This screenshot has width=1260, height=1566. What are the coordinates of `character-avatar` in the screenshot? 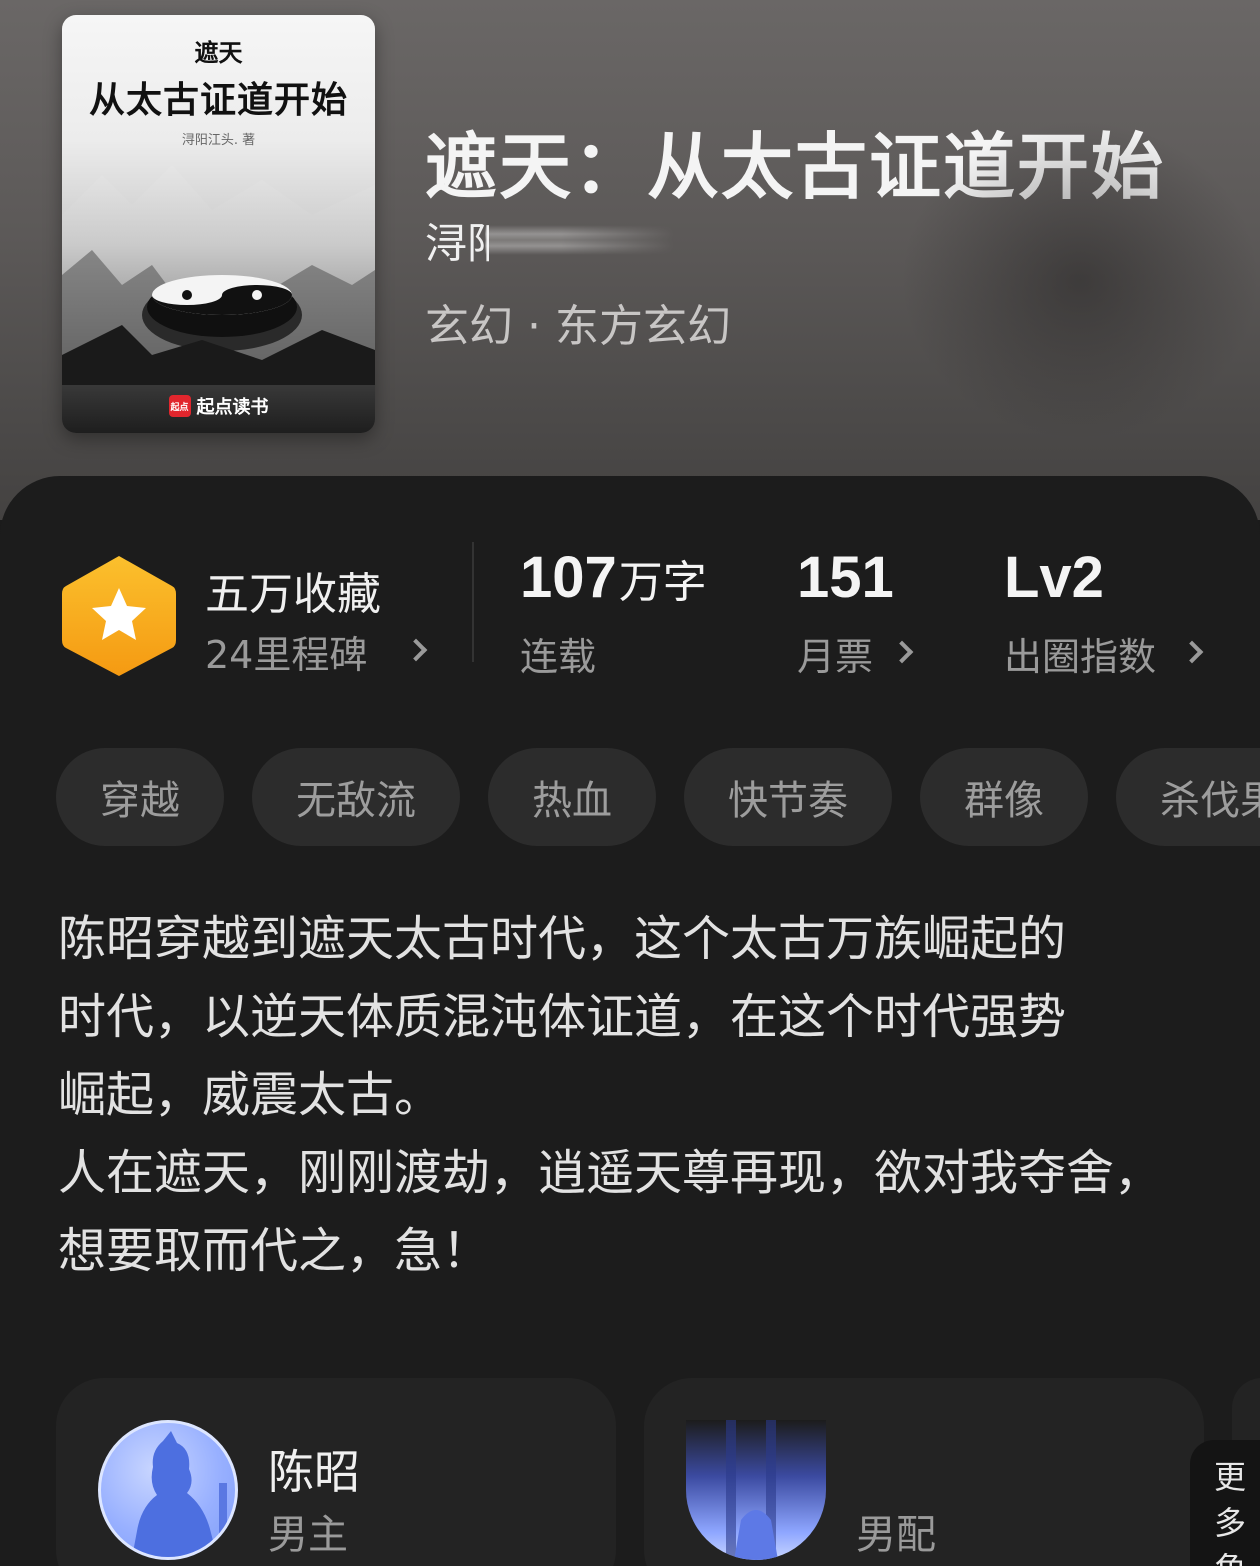 It's located at (168, 1490).